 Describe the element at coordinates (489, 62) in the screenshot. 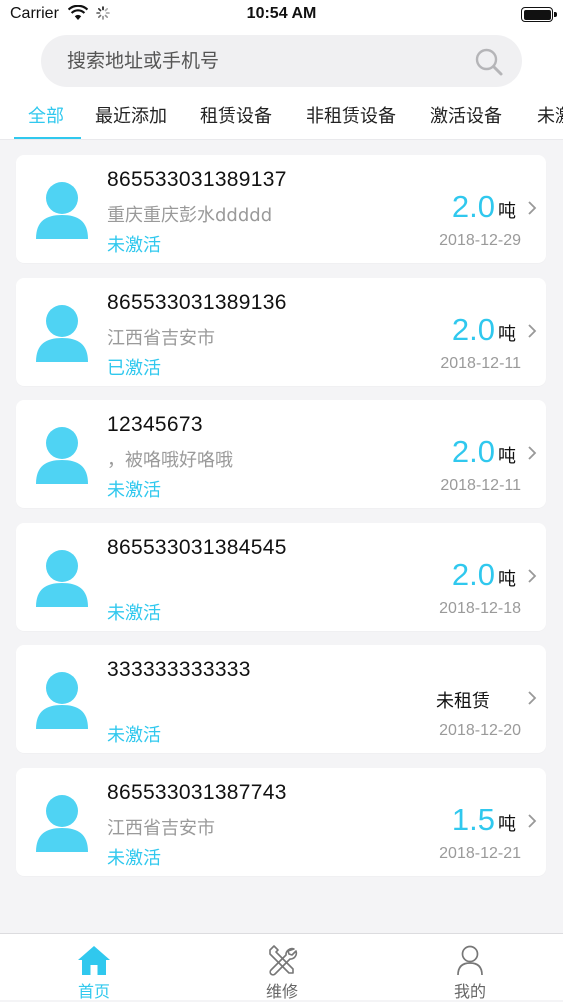

I see `search-icon` at that location.